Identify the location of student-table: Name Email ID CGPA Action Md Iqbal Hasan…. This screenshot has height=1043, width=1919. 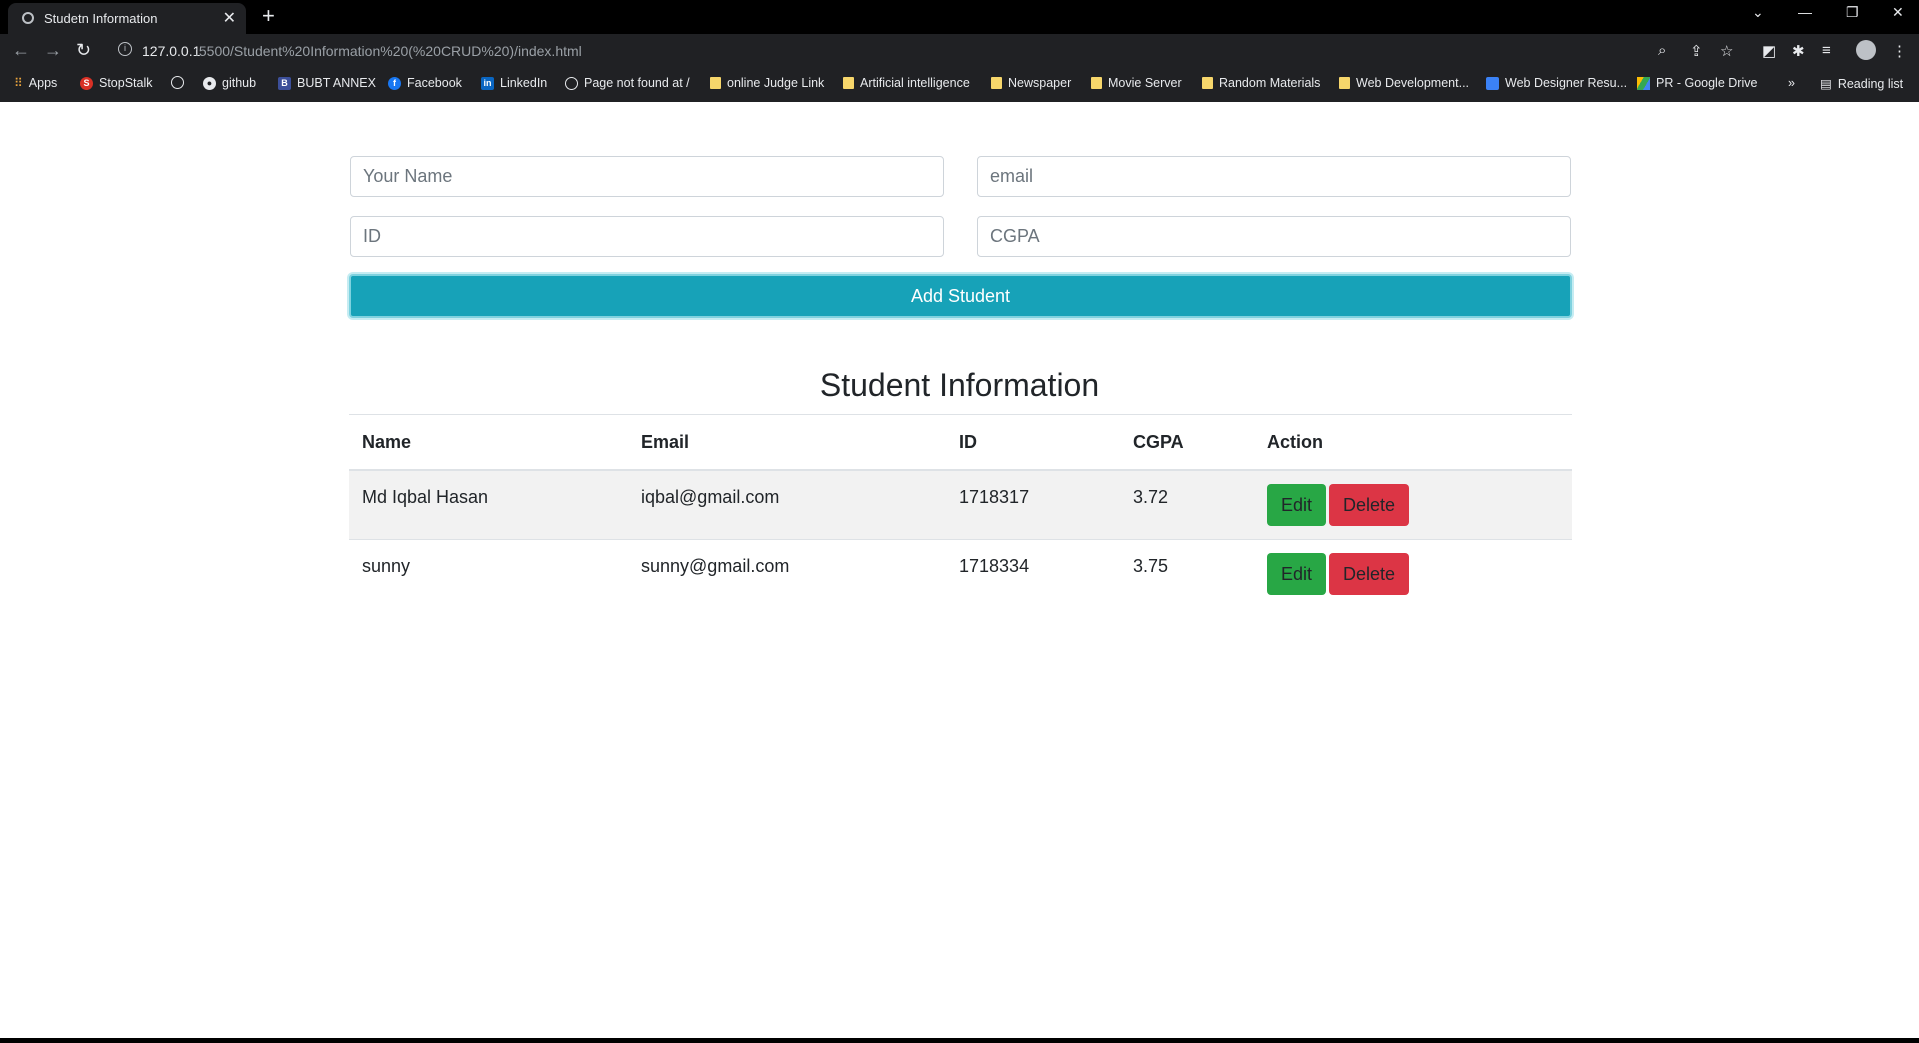
(960, 511).